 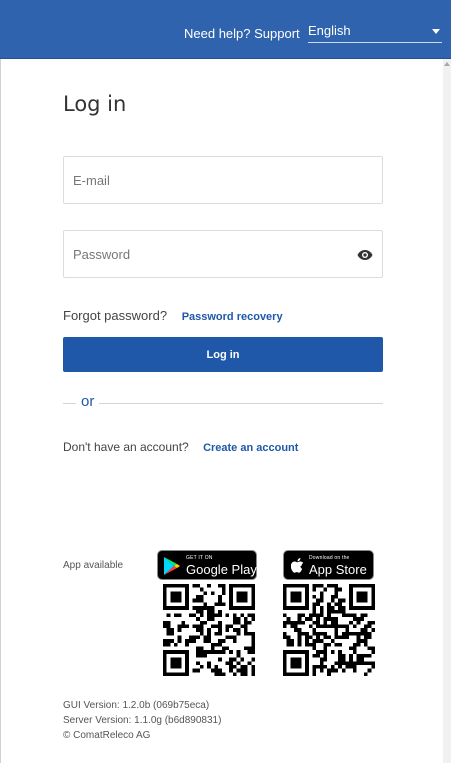 I want to click on scrollbar, so click(x=447, y=411).